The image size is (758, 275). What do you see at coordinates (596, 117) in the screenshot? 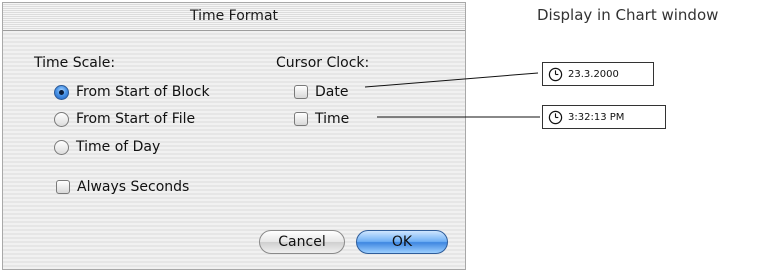
I see `time-example-text: 3:32:13 PM` at bounding box center [596, 117].